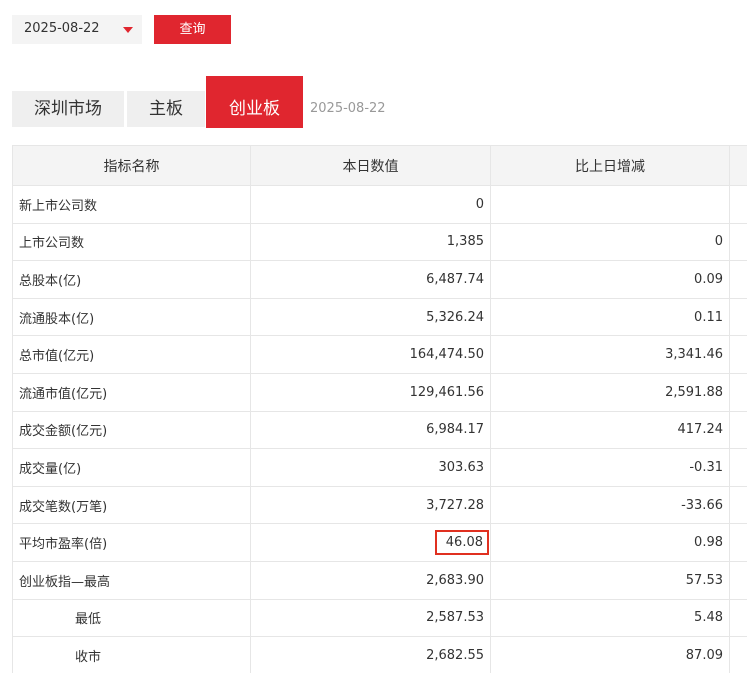  Describe the element at coordinates (370, 317) in the screenshot. I see `row-today: 5,326.24` at that location.